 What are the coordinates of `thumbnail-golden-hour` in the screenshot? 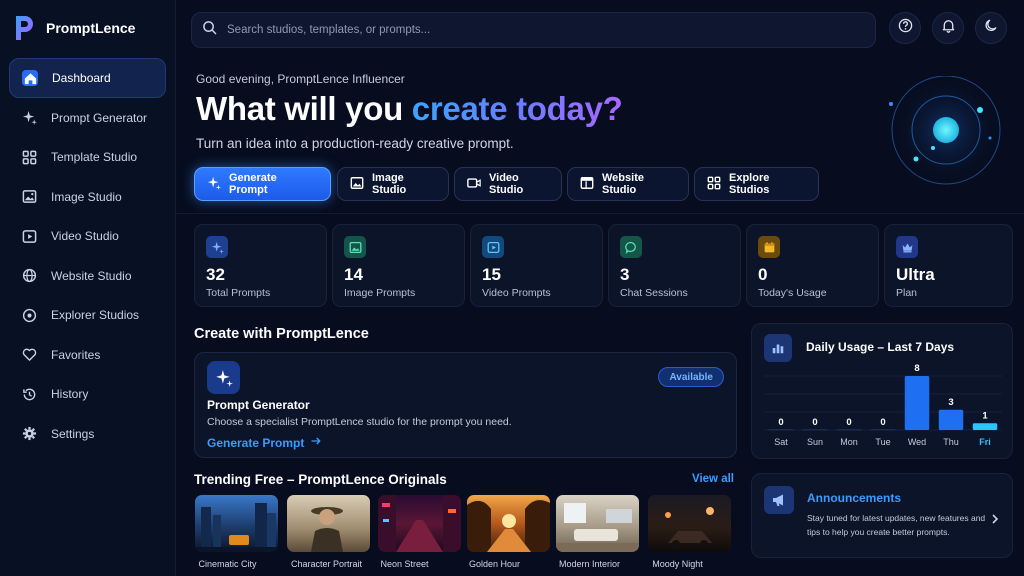 It's located at (508, 523).